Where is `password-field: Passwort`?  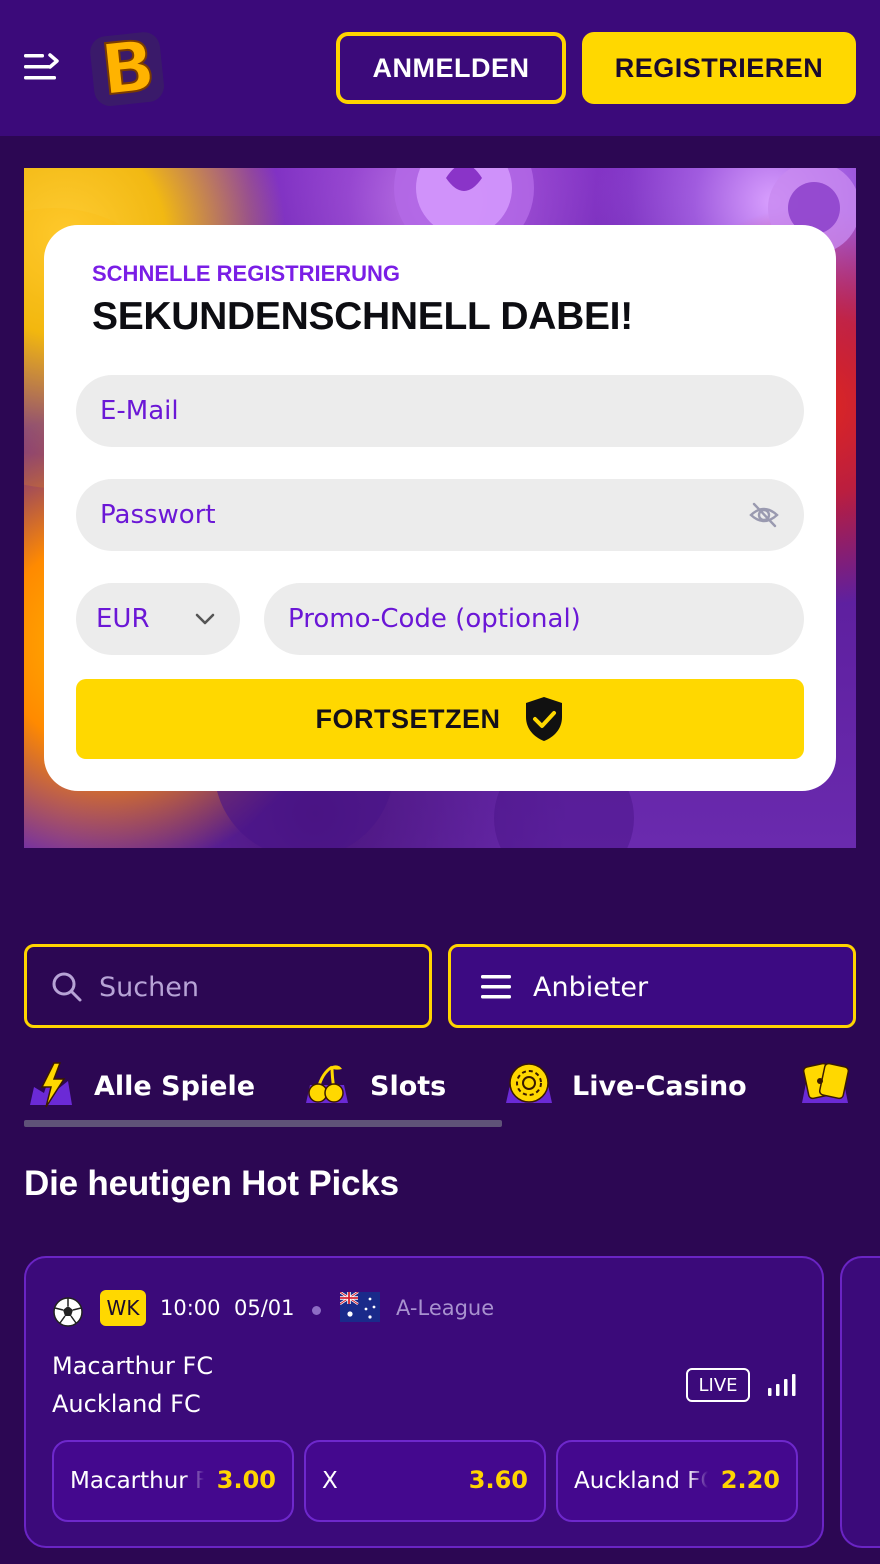
password-field: Passwort is located at coordinates (440, 515).